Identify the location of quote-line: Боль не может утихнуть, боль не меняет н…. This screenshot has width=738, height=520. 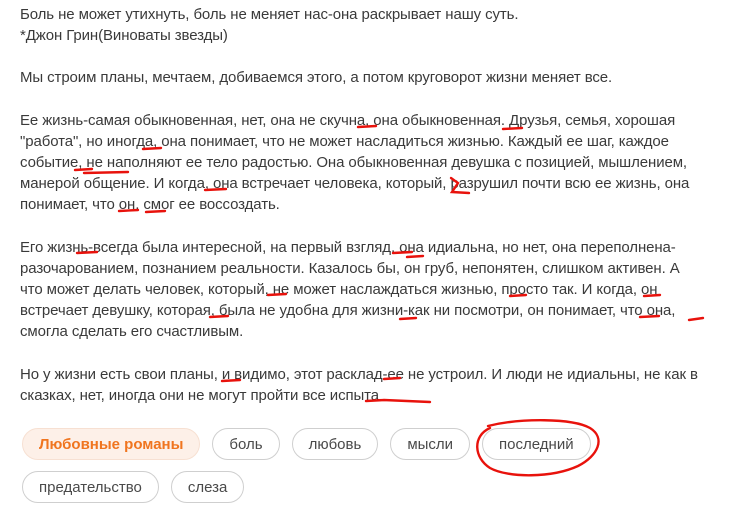
(269, 14).